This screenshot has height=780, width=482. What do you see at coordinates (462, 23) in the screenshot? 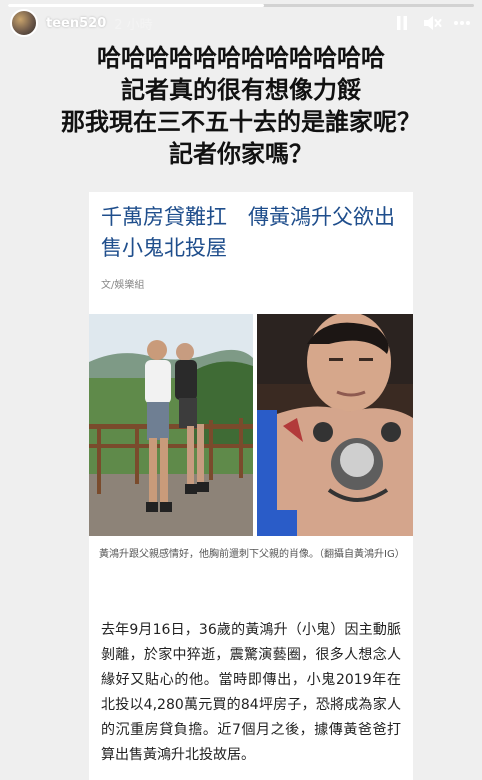
I see `more-options-icon` at bounding box center [462, 23].